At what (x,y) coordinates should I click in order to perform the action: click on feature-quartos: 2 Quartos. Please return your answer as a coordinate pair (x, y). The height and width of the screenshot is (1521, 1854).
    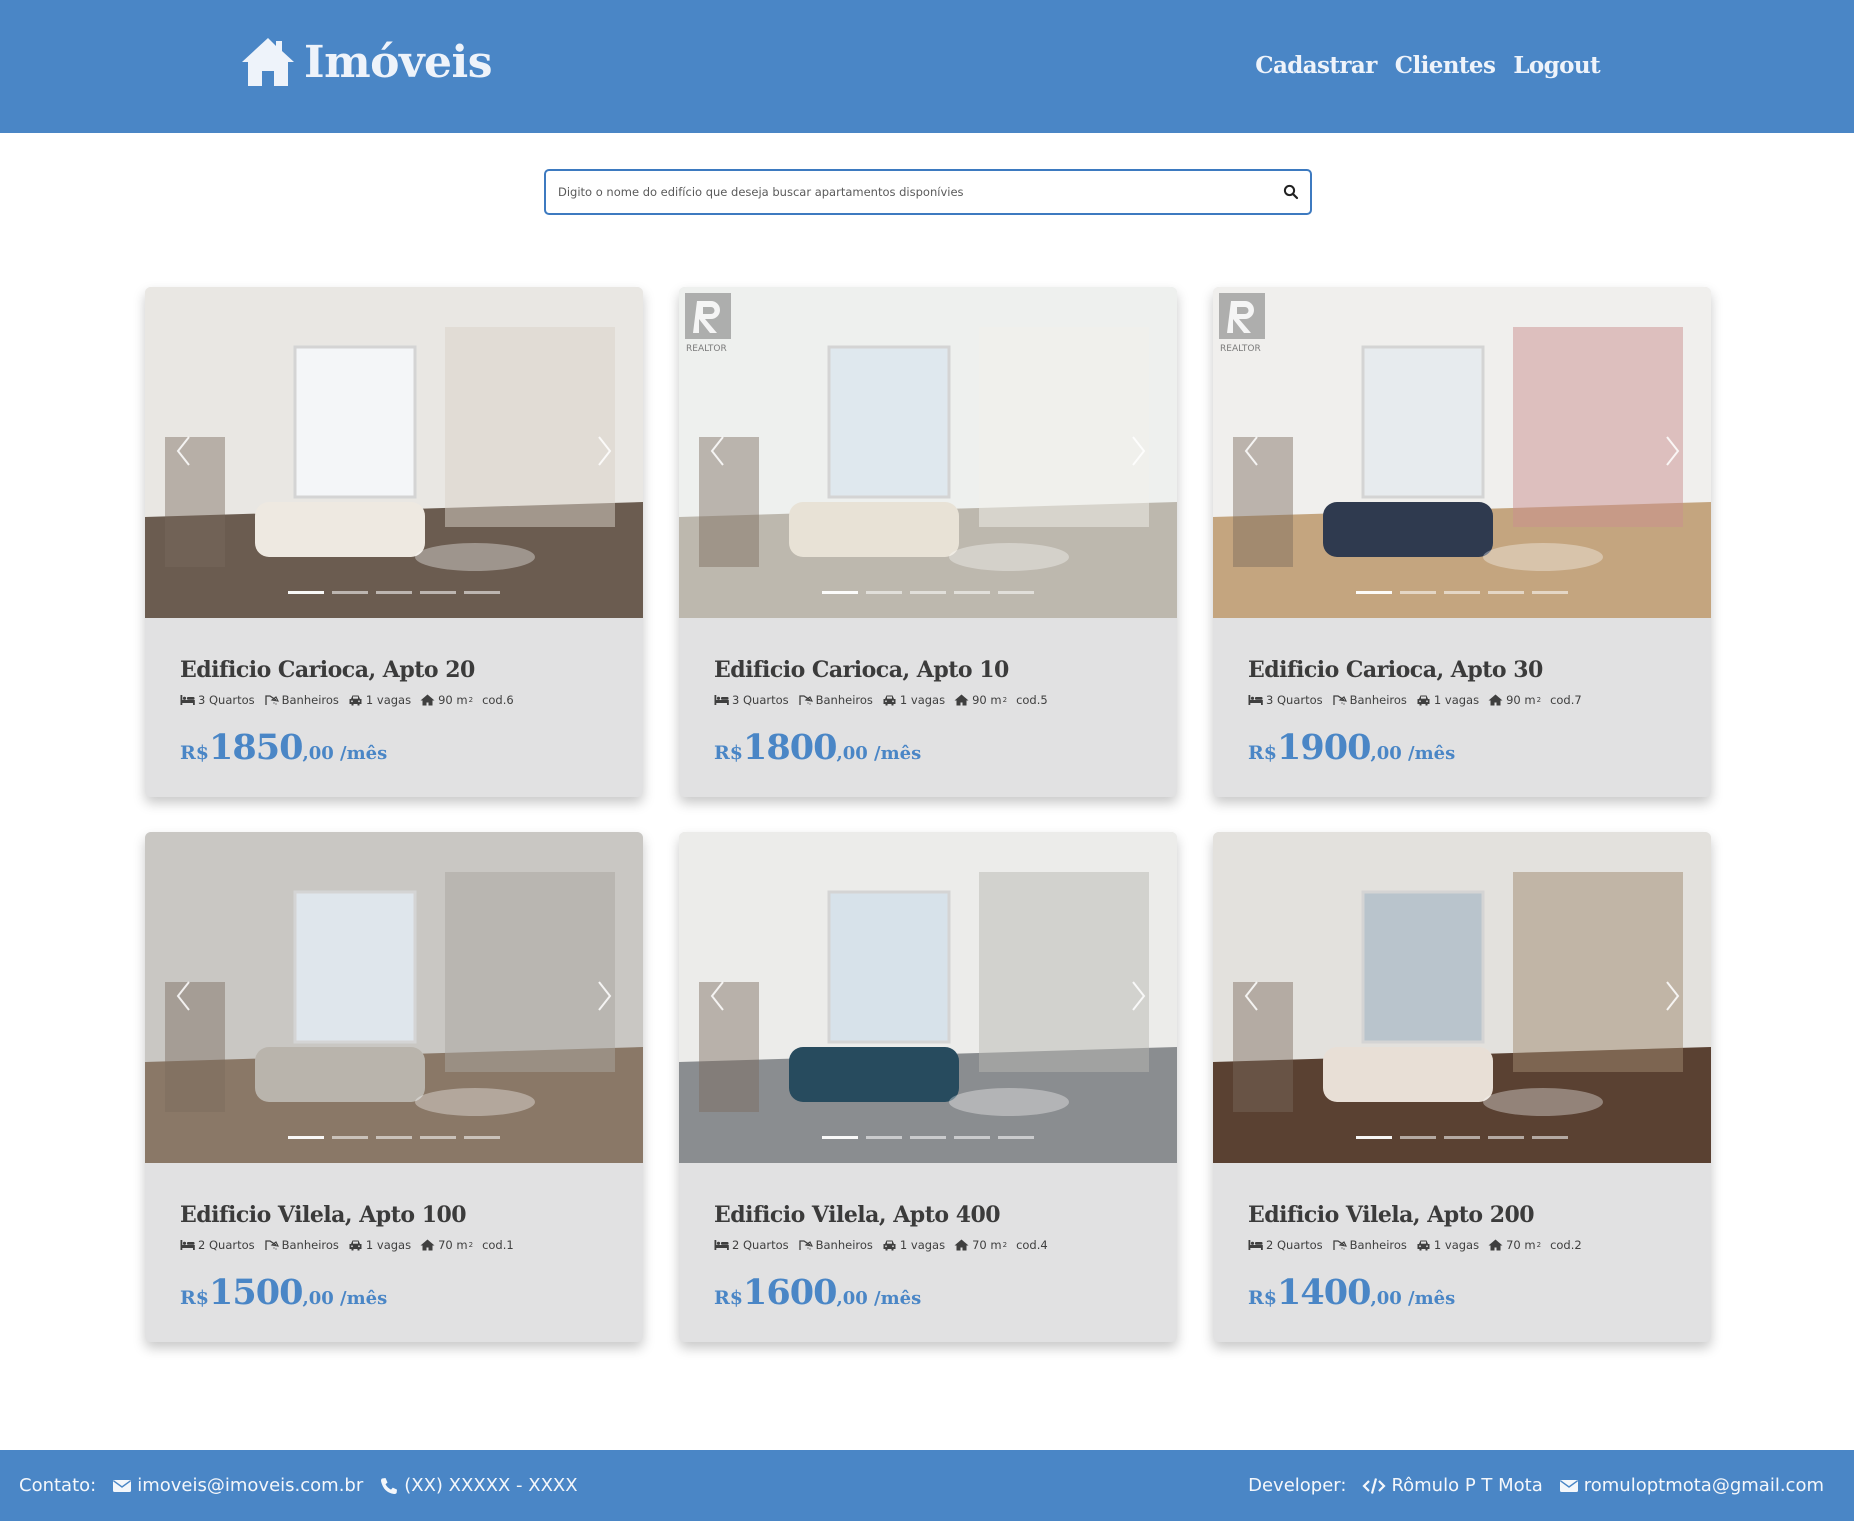
    Looking at the image, I should click on (1285, 1245).